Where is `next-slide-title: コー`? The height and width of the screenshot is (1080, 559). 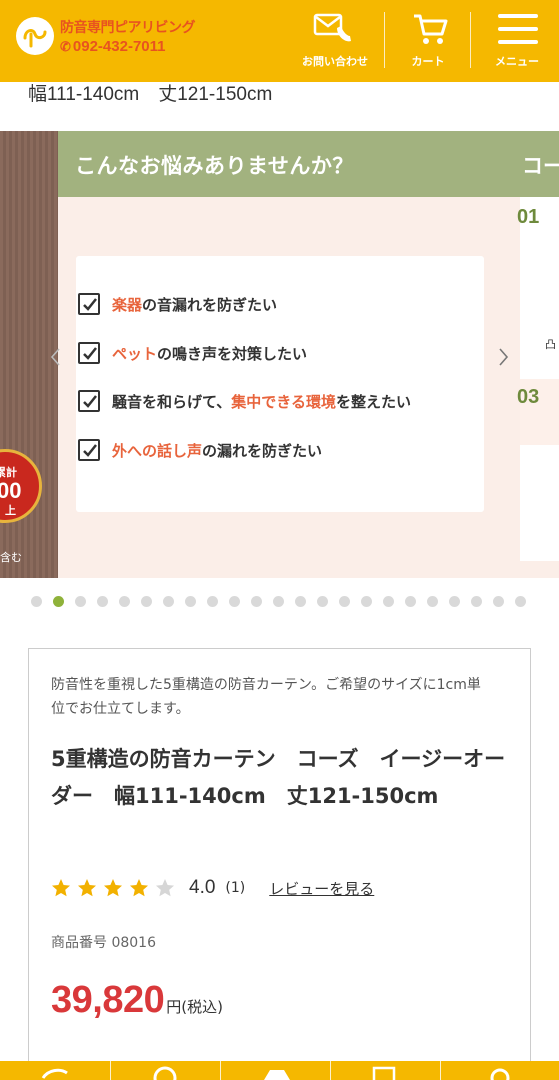
next-slide-title: コー is located at coordinates (540, 166).